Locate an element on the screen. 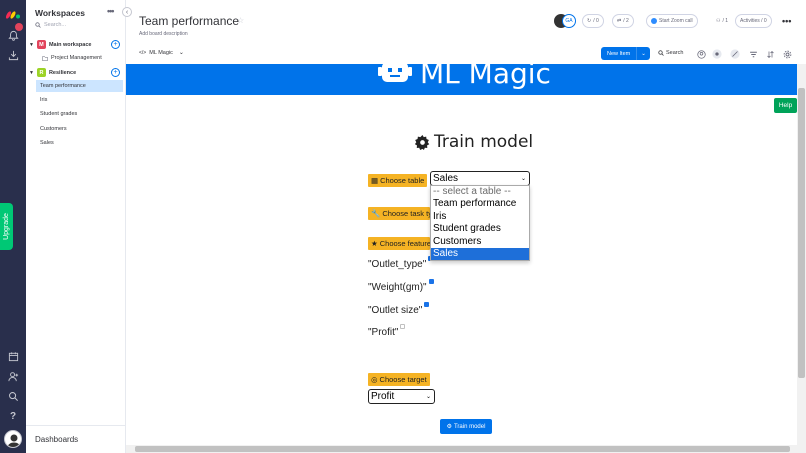 The width and height of the screenshot is (806, 453). sidebar-item-student-grades: Student grades is located at coordinates (79, 114).